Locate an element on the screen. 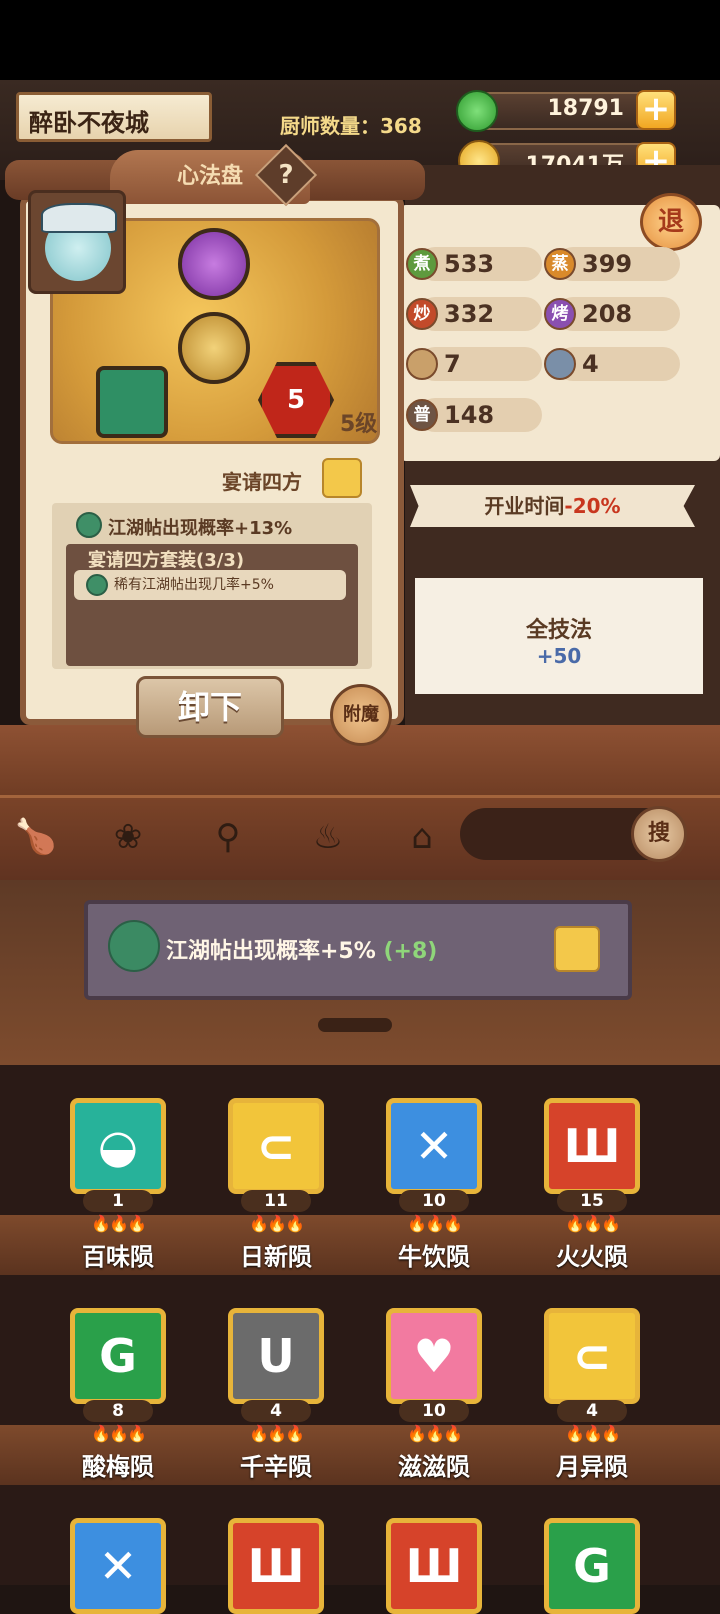  stat-icon: 炒 is located at coordinates (422, 314).